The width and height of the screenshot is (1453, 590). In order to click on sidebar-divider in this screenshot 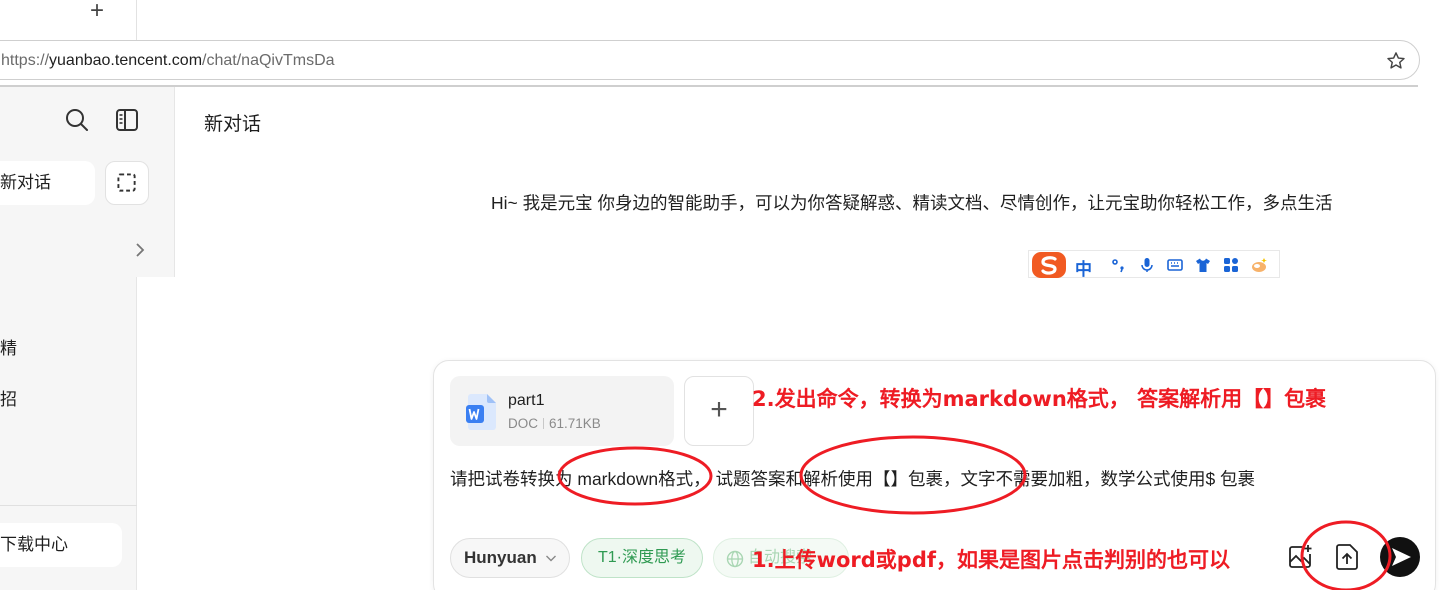, I will do `click(68, 505)`.